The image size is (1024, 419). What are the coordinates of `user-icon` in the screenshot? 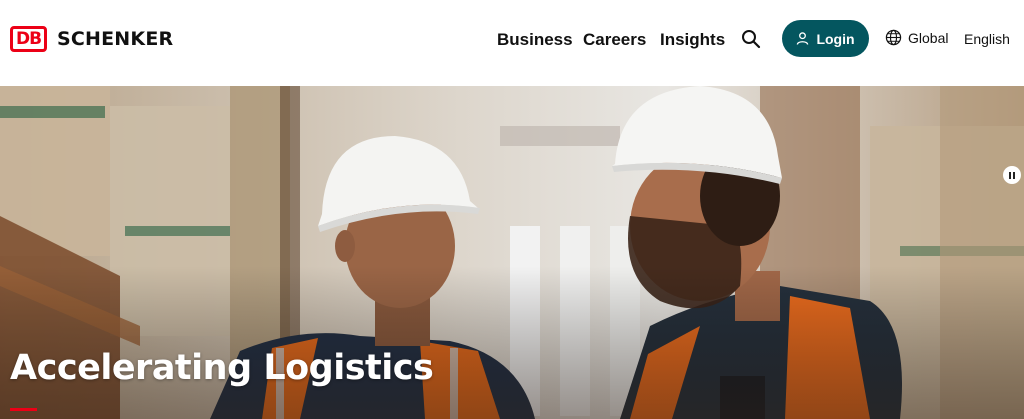 It's located at (803, 38).